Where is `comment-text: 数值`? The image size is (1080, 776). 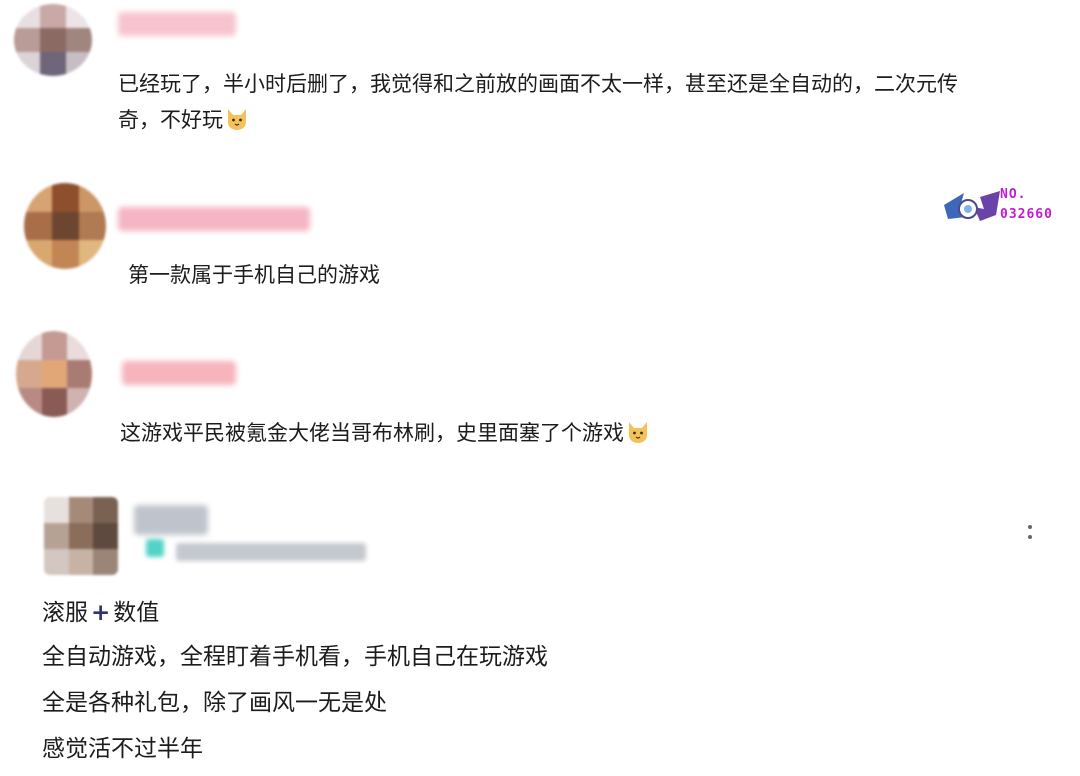 comment-text: 数值 is located at coordinates (136, 613).